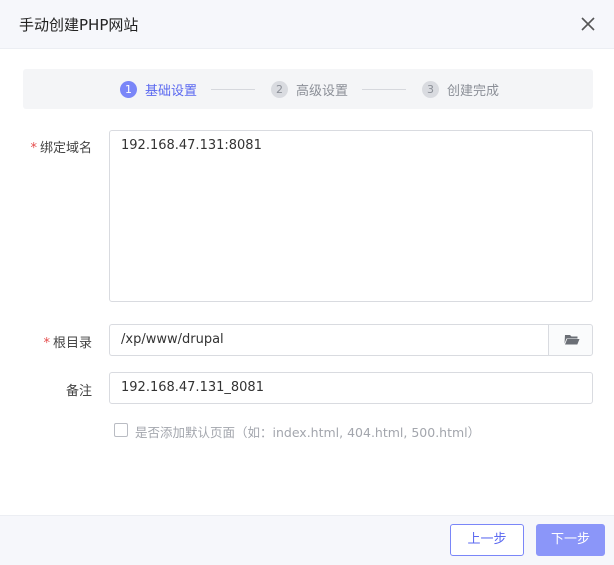 Image resolution: width=614 pixels, height=565 pixels. Describe the element at coordinates (307, 24) in the screenshot. I see `dialog-header: 手动创建PHP网站` at that location.